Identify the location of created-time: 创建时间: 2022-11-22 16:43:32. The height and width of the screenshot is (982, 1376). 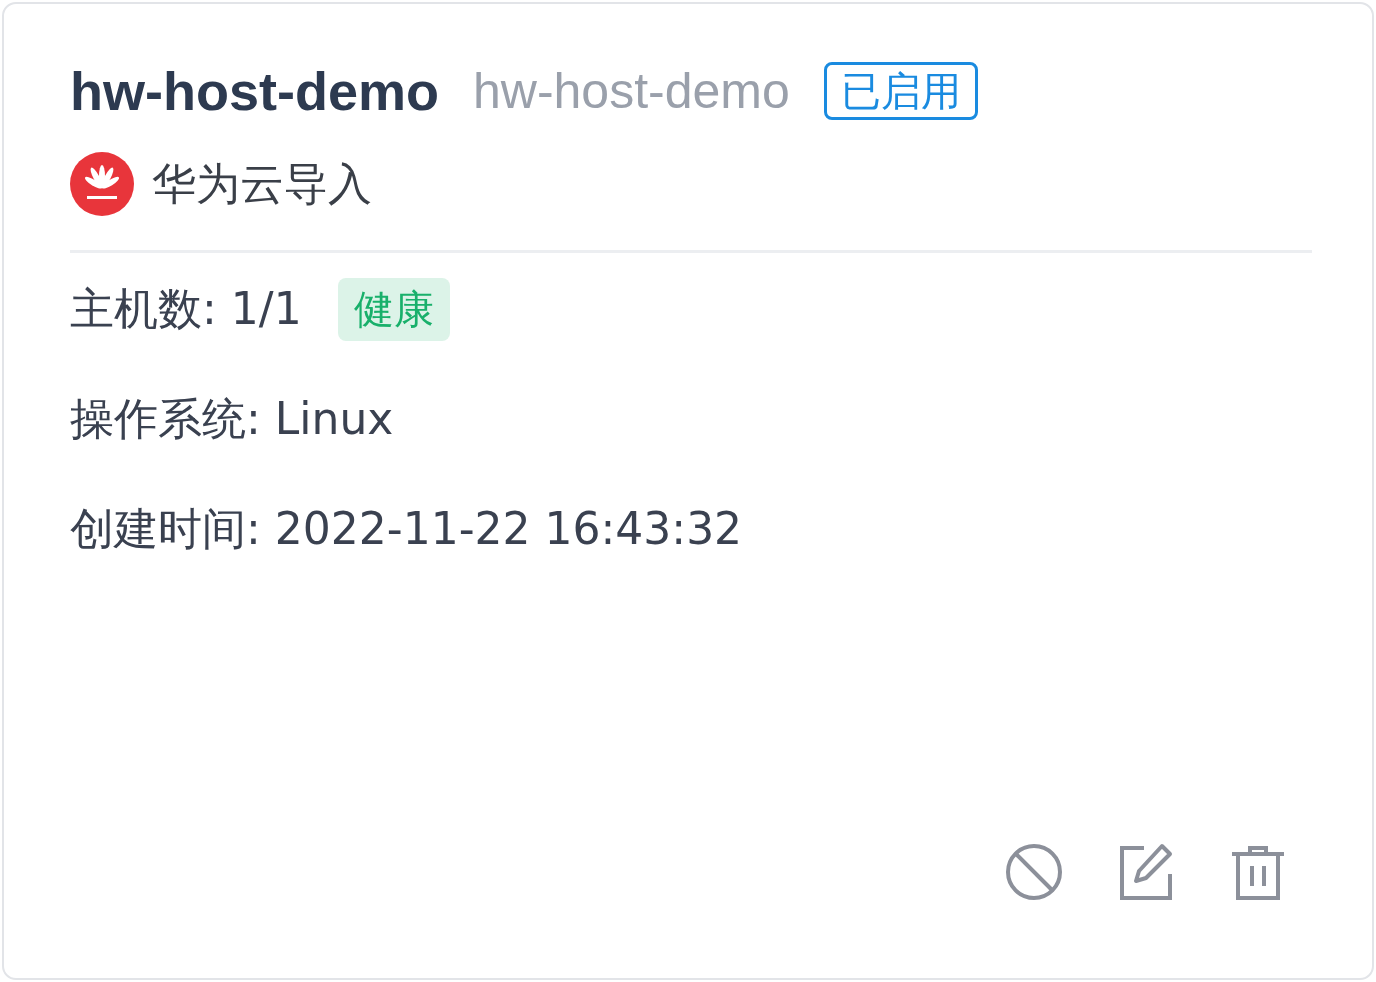
(406, 528).